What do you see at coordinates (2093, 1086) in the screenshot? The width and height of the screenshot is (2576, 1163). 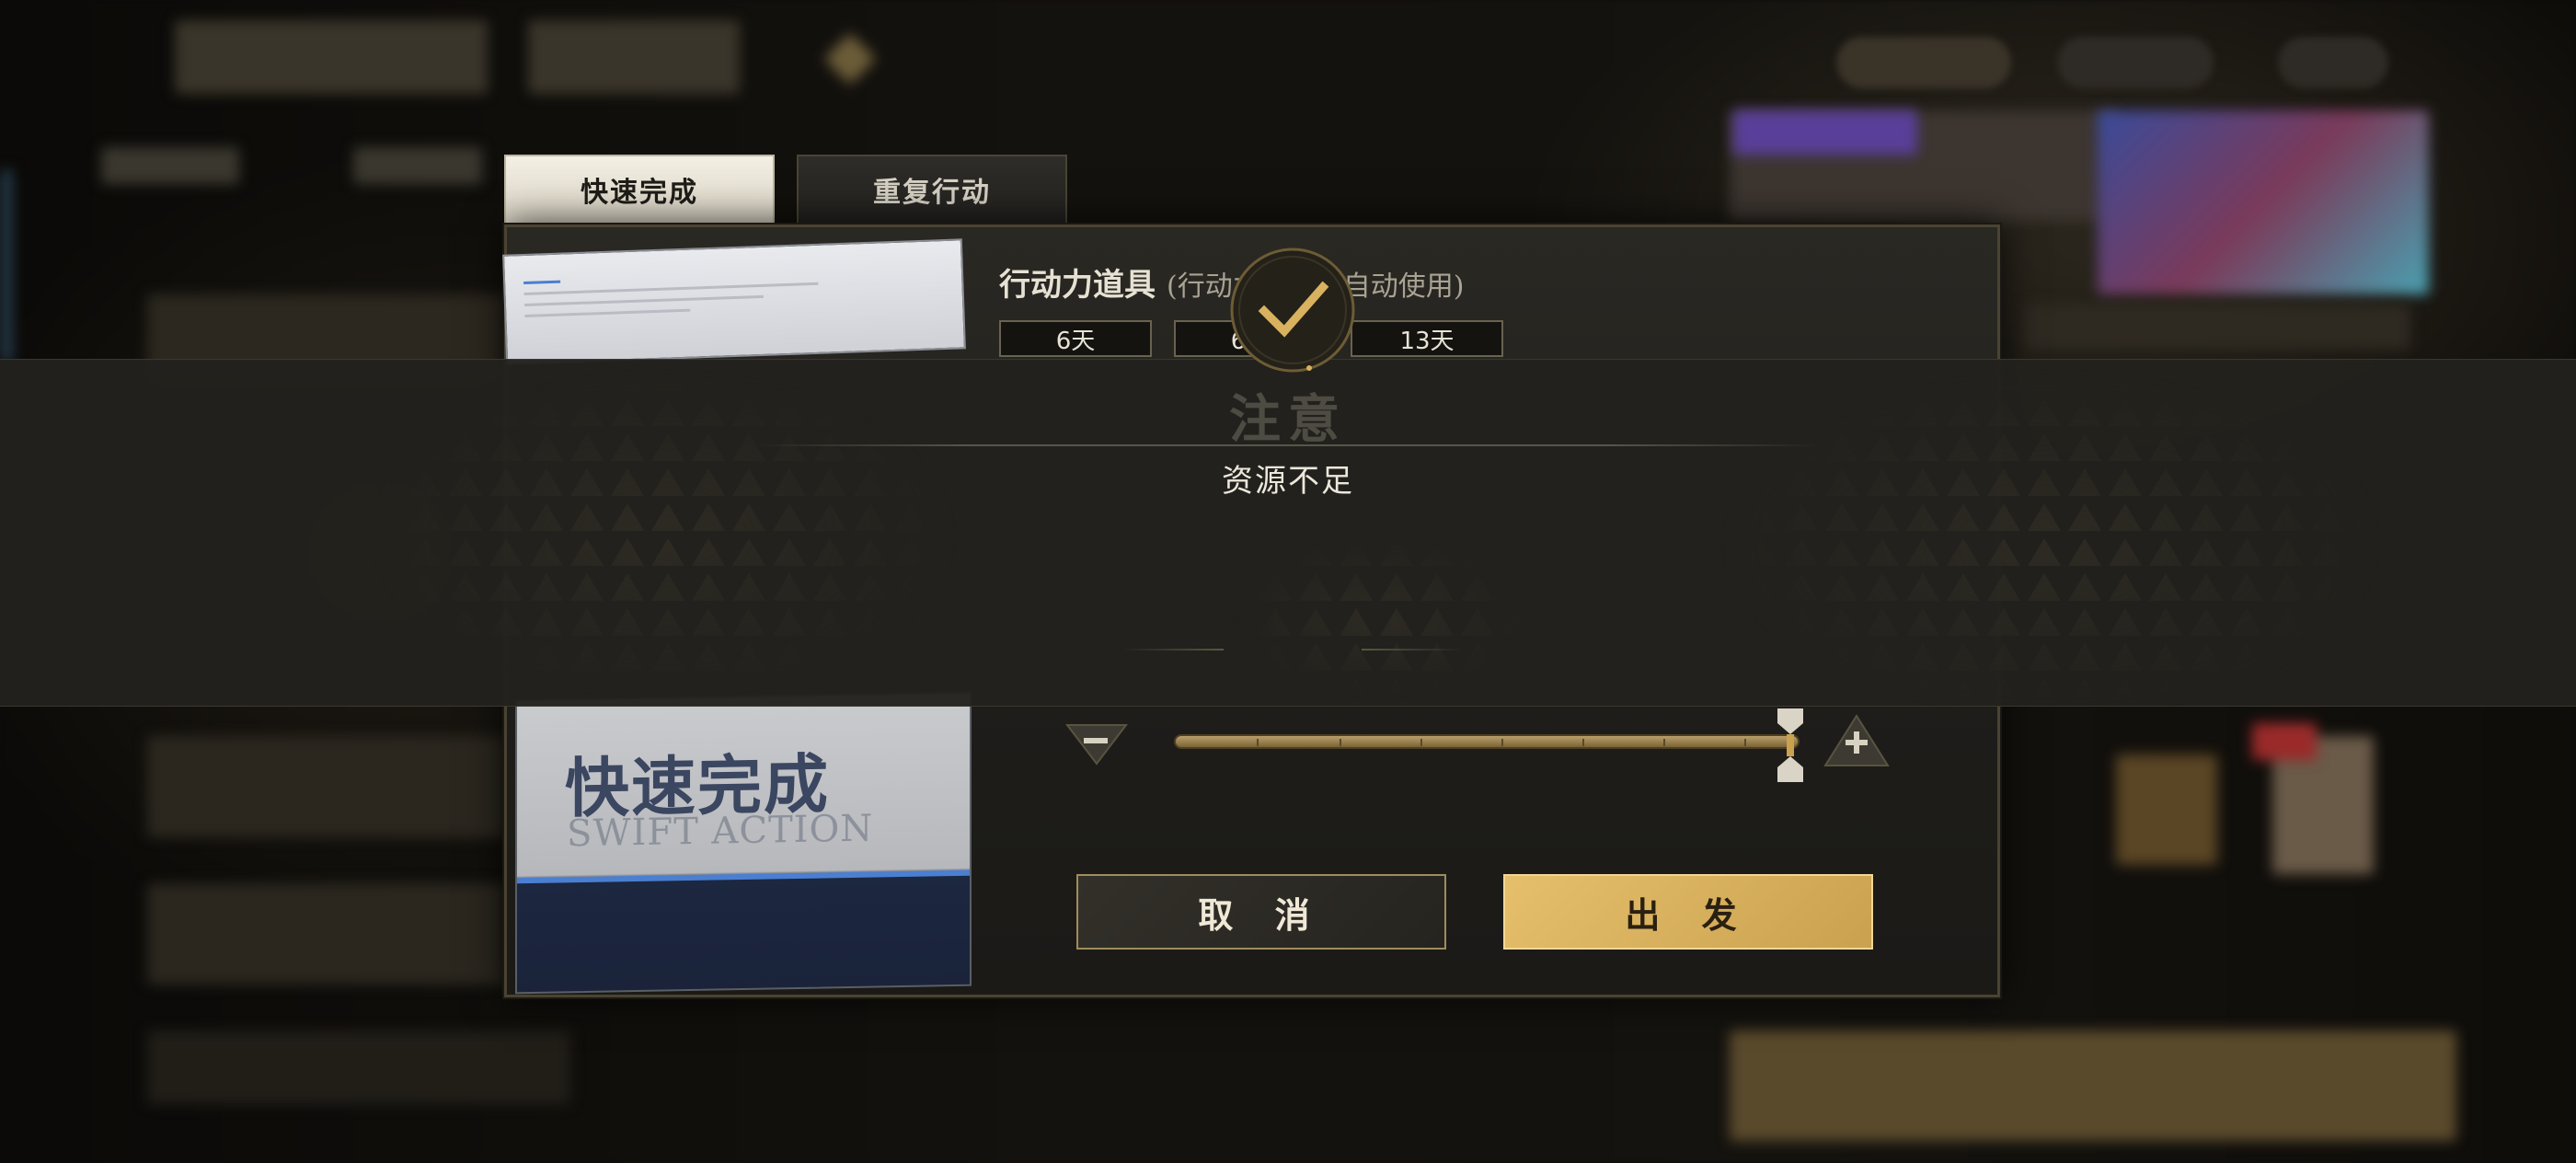 I see `bottom-action-bar-blurred` at bounding box center [2093, 1086].